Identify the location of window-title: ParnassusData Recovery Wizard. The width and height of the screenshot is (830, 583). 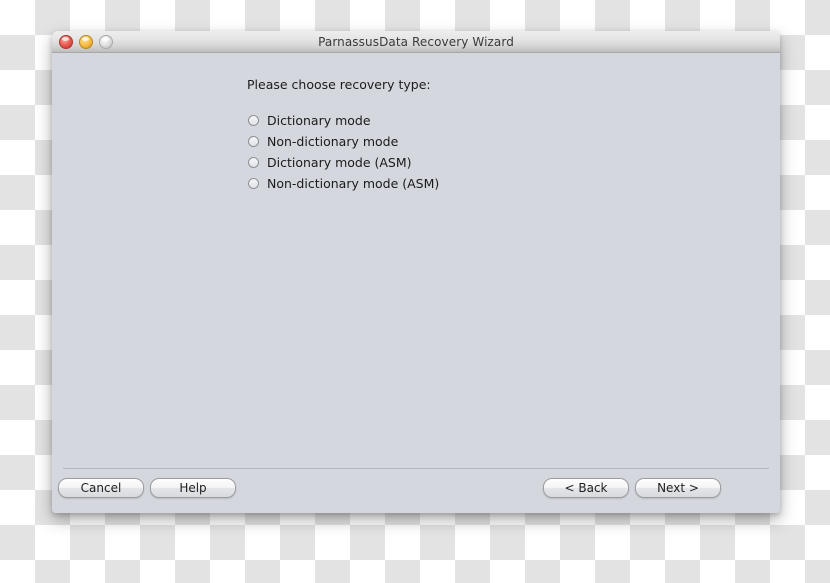
(416, 41).